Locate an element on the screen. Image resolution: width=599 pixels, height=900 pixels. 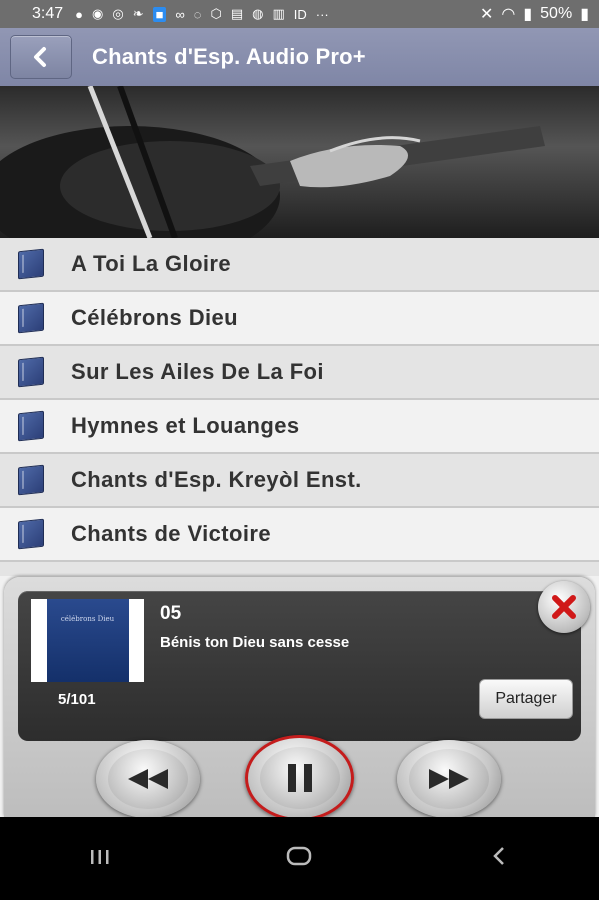
app-icon: ■ is located at coordinates (159, 14).